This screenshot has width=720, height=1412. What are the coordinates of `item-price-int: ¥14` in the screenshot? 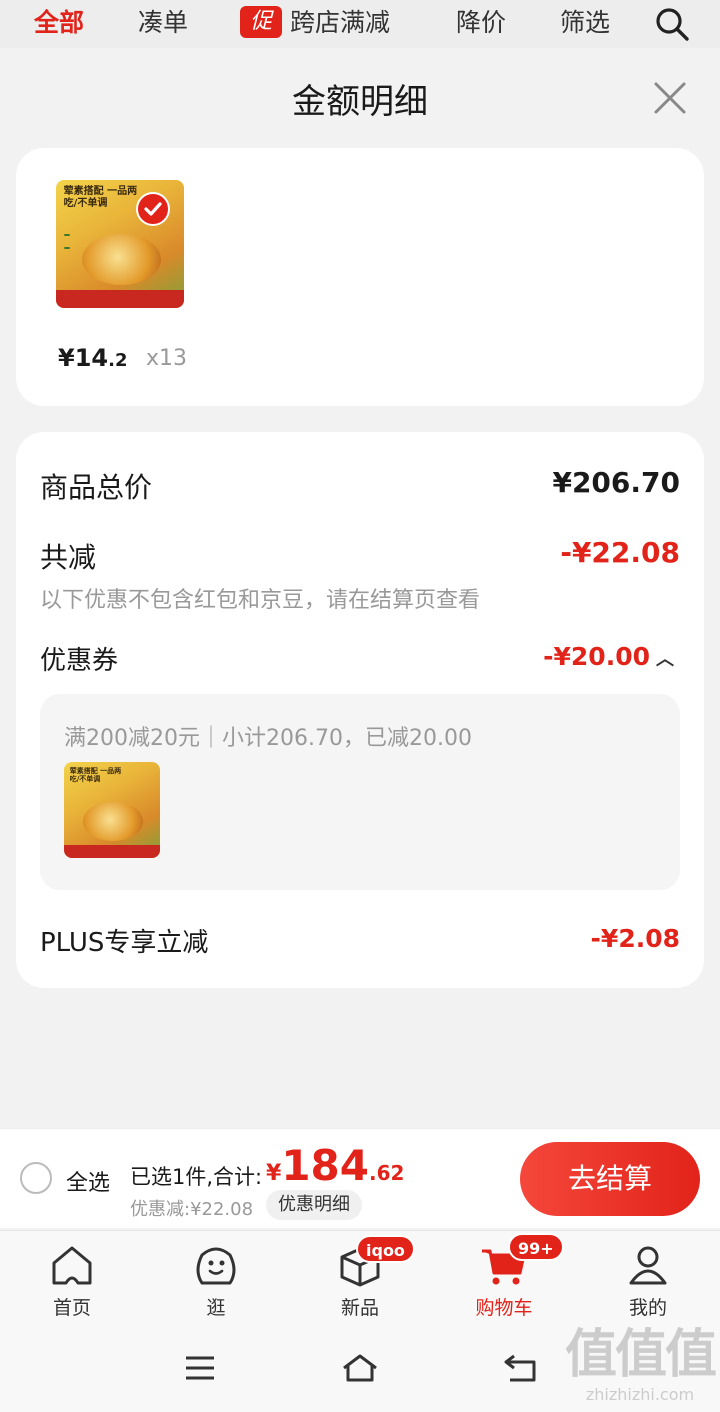 It's located at (83, 358).